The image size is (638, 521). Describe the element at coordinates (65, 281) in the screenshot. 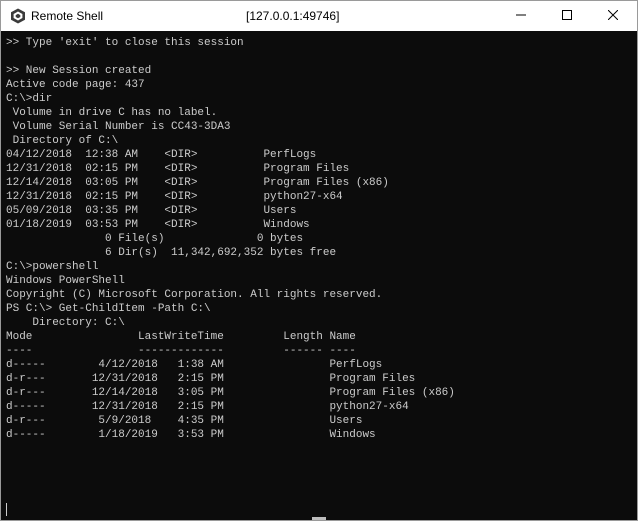

I see `console-line: Windows PowerShell` at that location.